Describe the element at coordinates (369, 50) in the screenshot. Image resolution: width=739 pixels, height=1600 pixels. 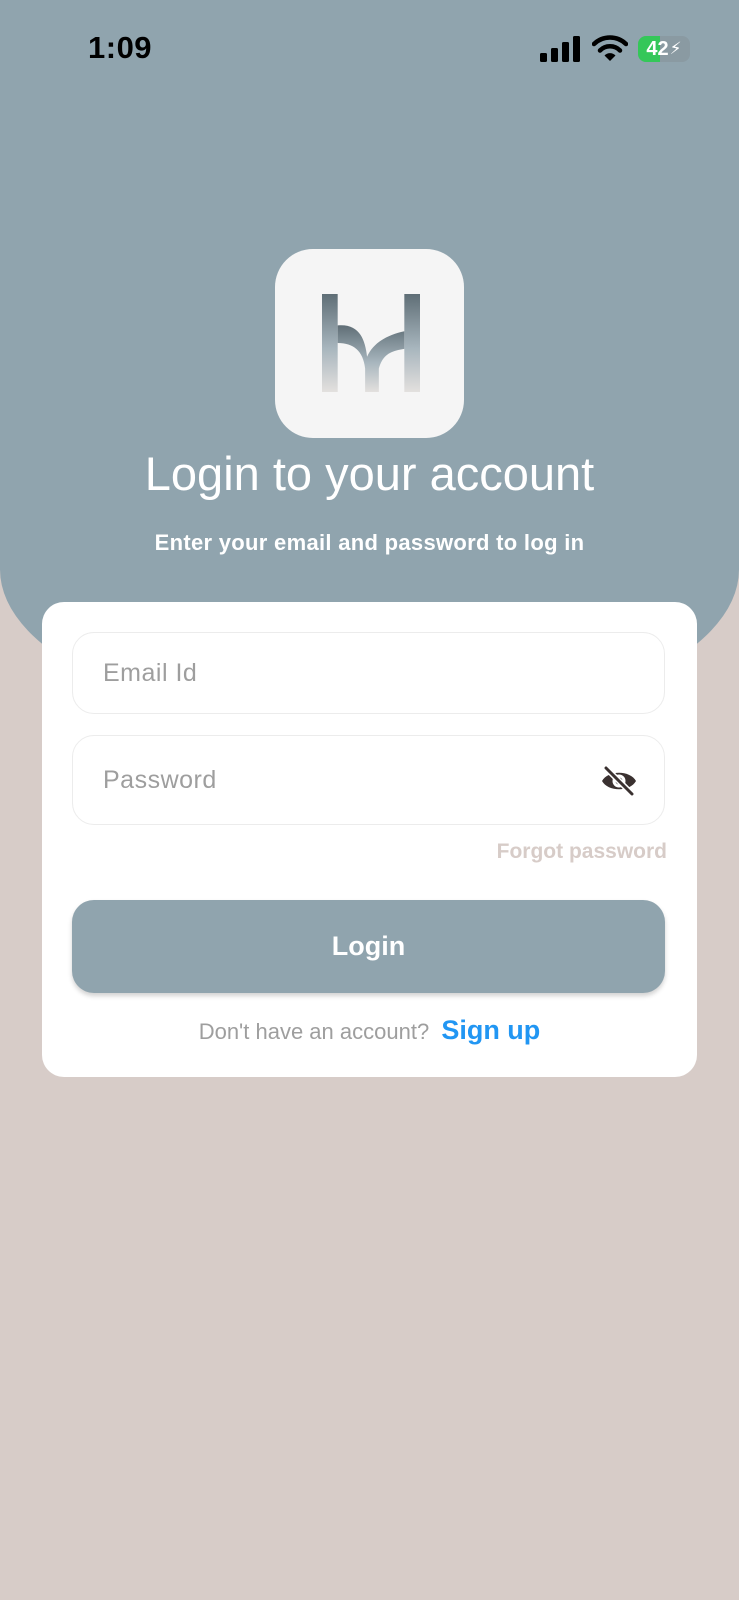
I see `status-bar: 1:09 42 ⚡` at that location.